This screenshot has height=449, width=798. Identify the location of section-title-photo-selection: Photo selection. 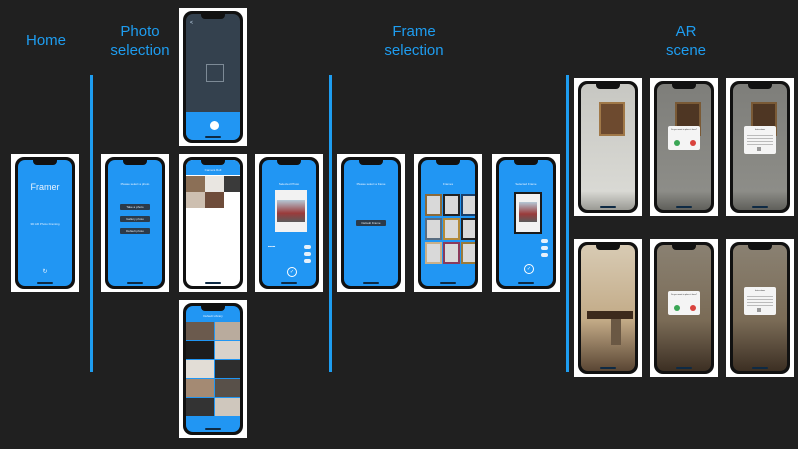
(140, 41).